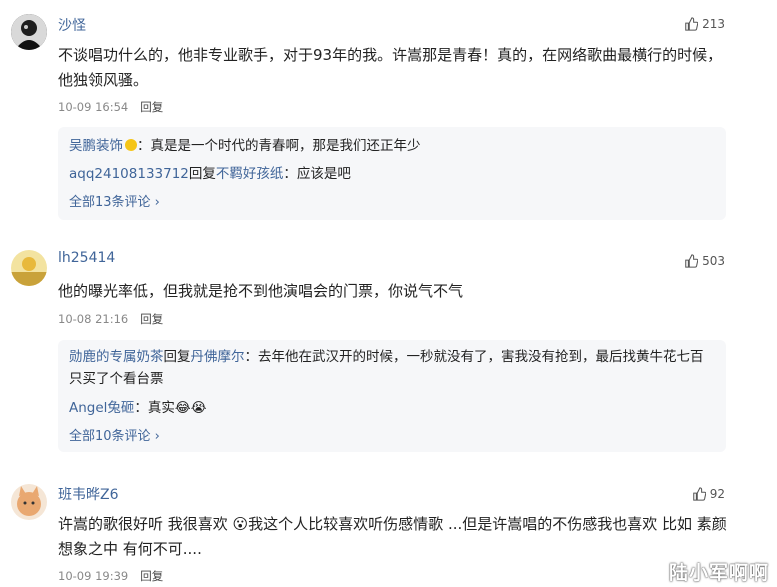  Describe the element at coordinates (96, 146) in the screenshot. I see `subreply-user: 吴鹏装饰` at that location.